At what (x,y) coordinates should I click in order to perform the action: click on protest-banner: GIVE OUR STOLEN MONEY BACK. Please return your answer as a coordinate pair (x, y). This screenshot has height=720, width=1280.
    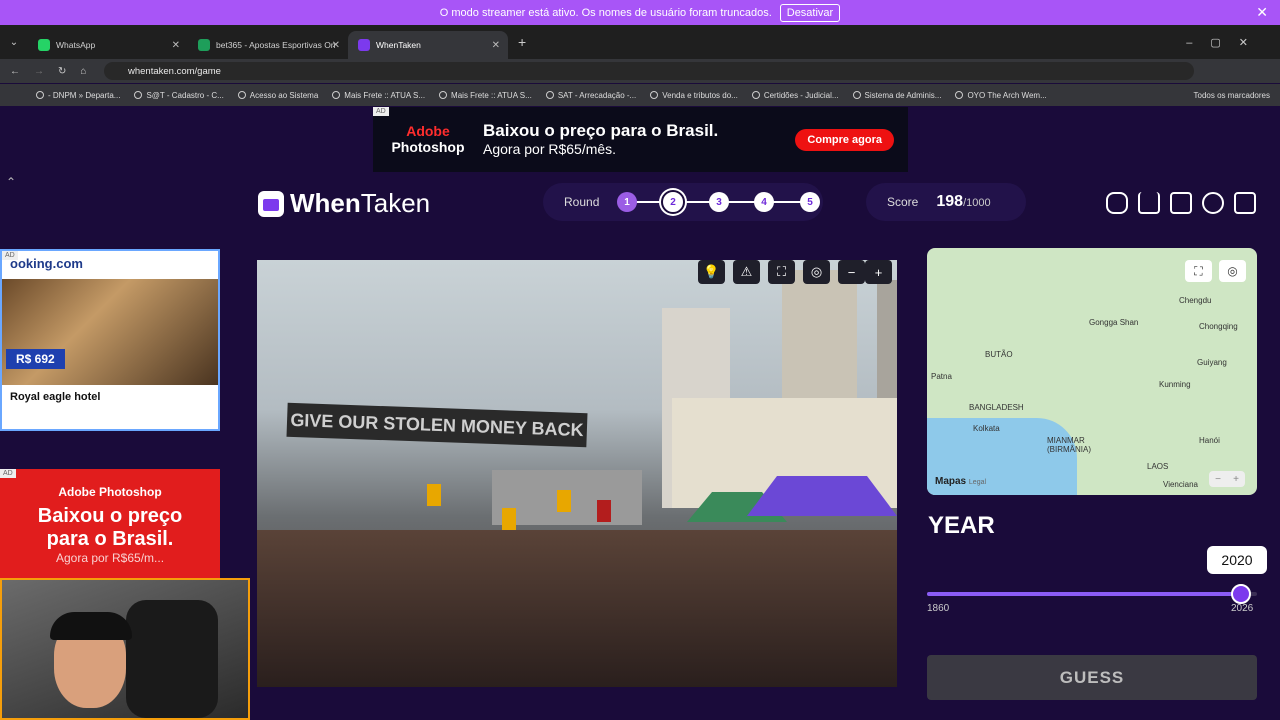
    Looking at the image, I should click on (437, 425).